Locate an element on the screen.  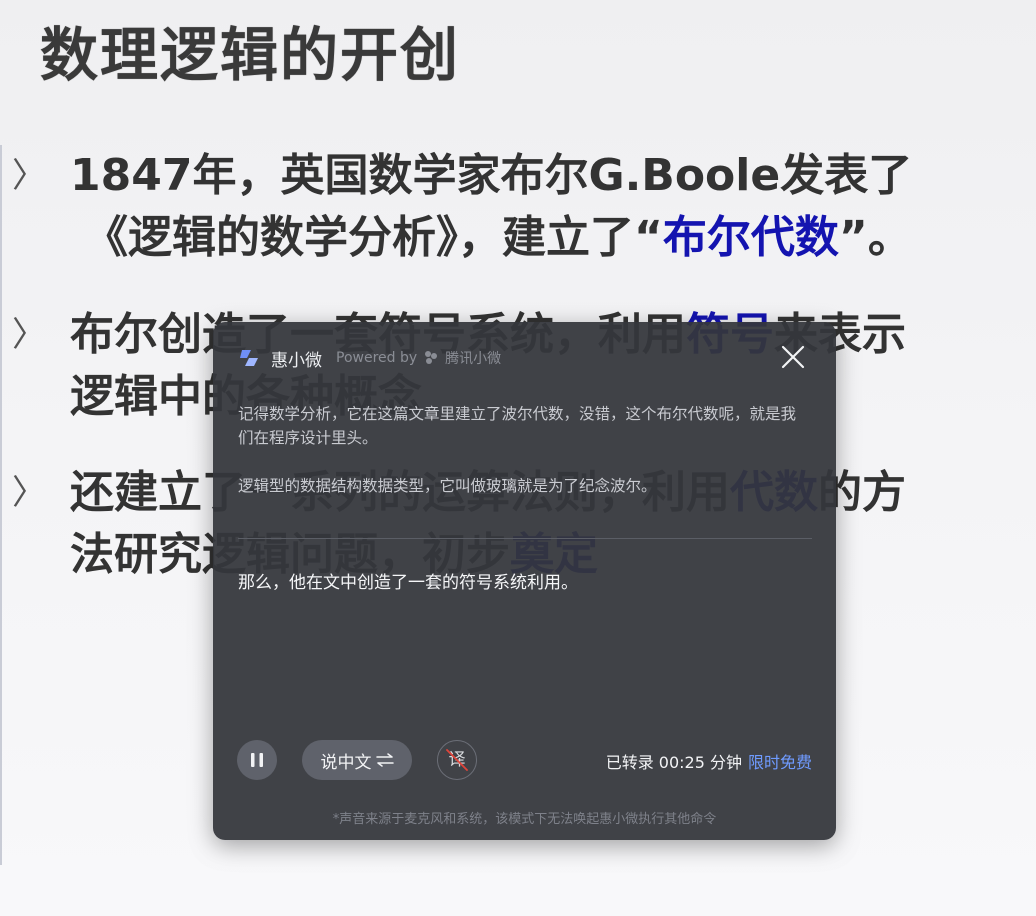
controls-bar: 说中文 译 已转录 00:25 分钟限时免费 is located at coordinates (524, 760).